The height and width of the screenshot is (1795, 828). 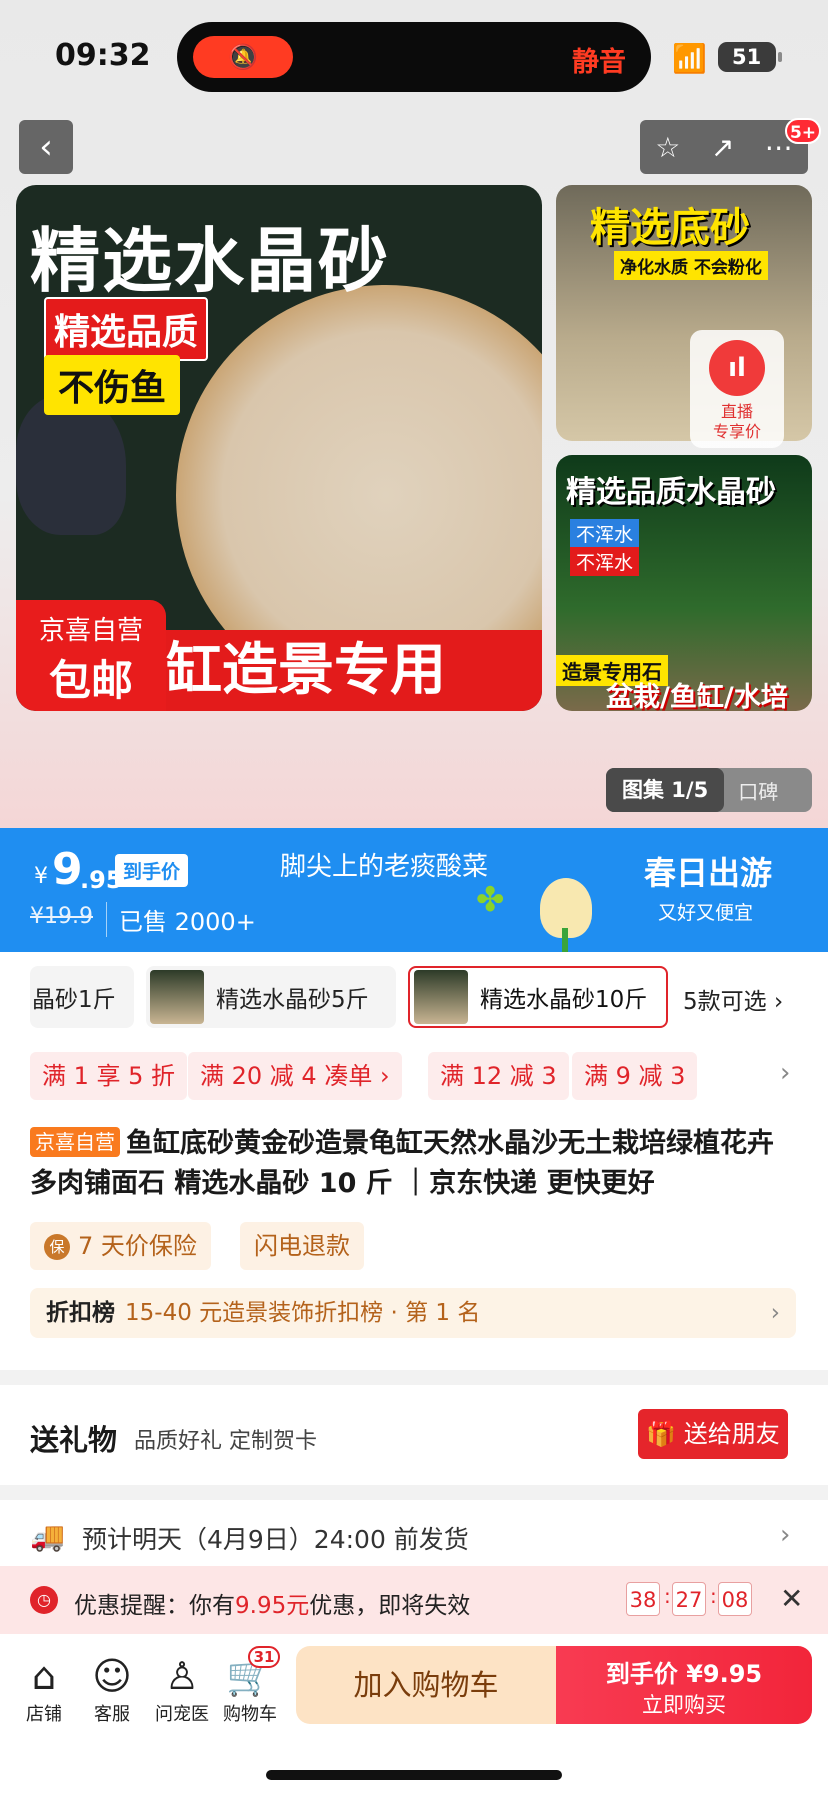 I want to click on fast-refund-badge: 闪电退款, so click(x=302, y=1246).